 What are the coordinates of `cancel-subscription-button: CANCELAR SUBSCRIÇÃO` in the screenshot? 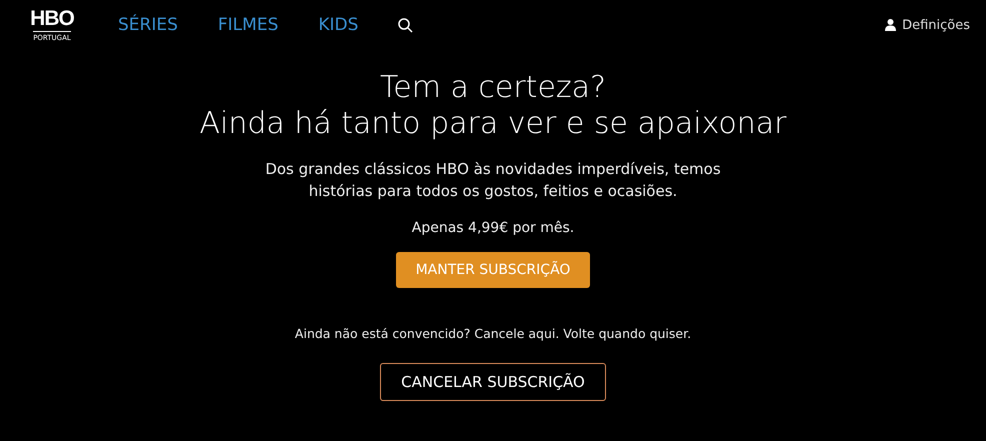 It's located at (493, 382).